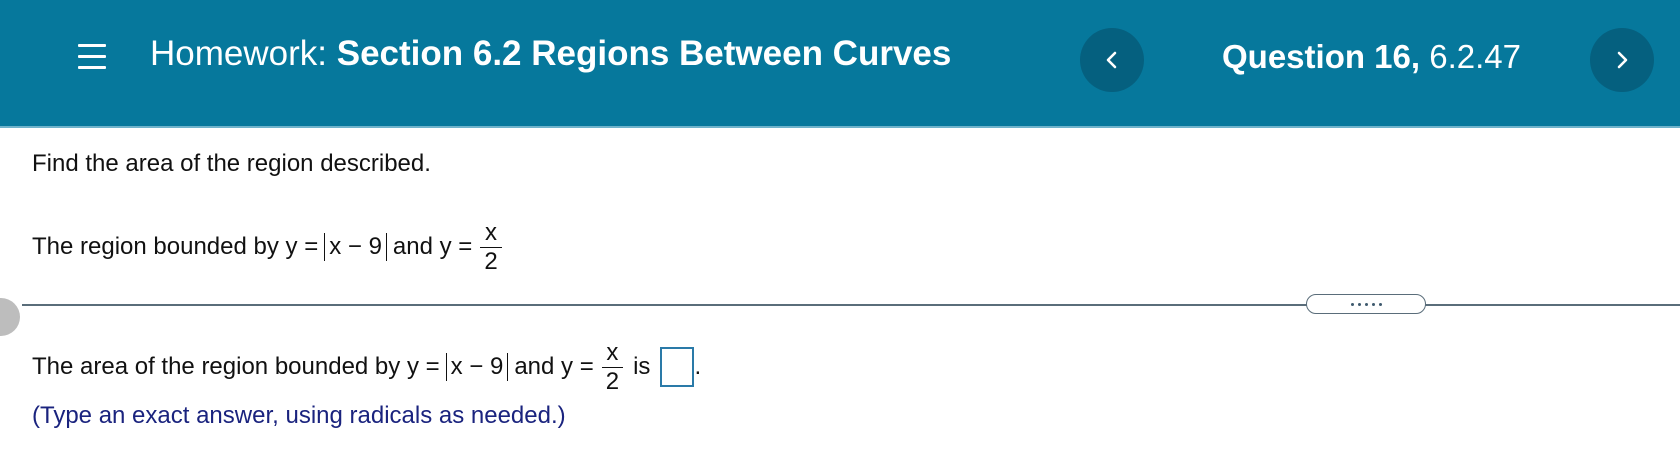 The width and height of the screenshot is (1680, 450). I want to click on chevron-left-icon, so click(1111, 60).